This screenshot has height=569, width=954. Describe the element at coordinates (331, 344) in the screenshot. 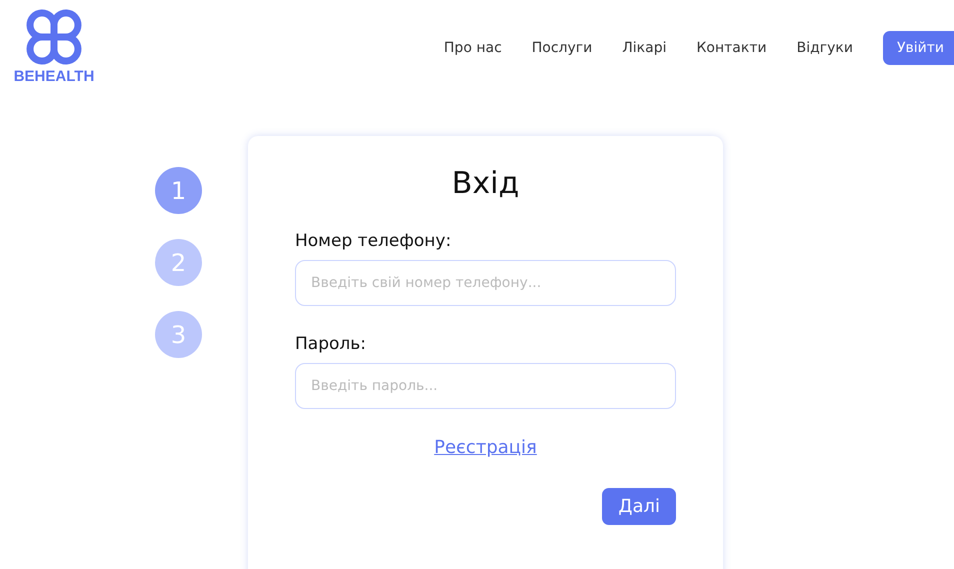

I see `field-label: Пароль:` at that location.